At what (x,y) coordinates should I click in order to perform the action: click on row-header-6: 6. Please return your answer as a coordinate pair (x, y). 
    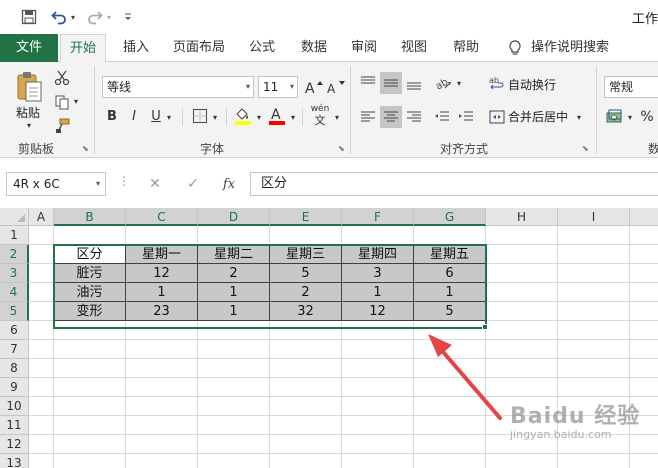
    Looking at the image, I should click on (14, 330).